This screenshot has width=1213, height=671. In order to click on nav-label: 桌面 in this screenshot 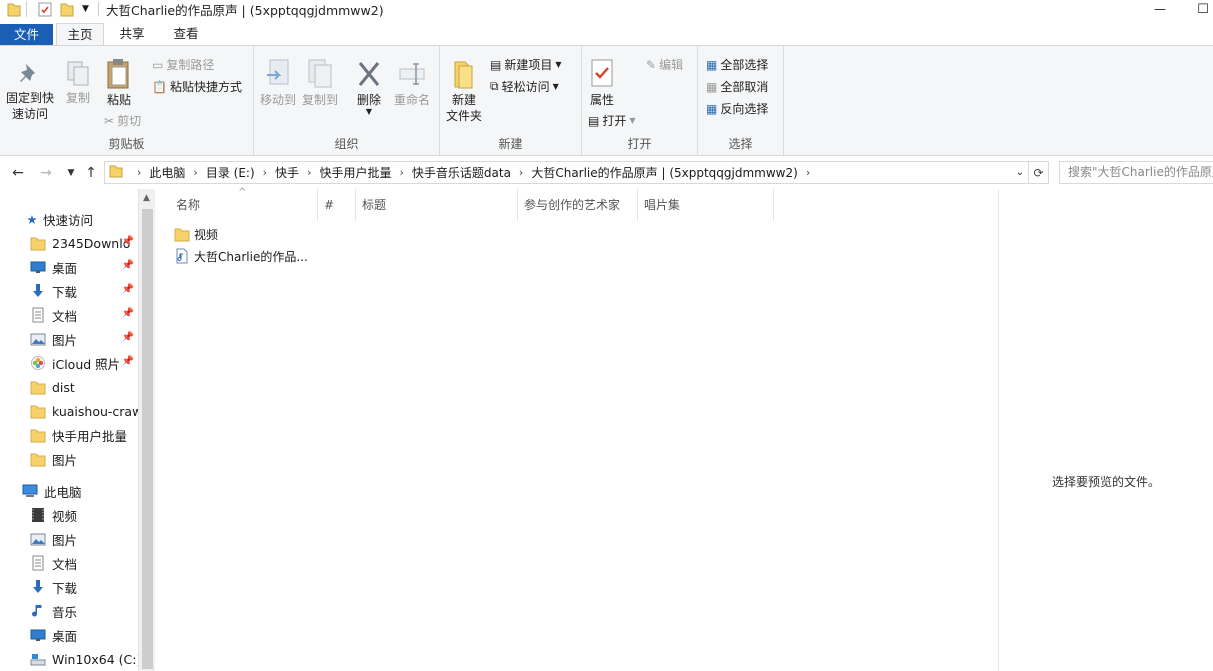, I will do `click(65, 268)`.